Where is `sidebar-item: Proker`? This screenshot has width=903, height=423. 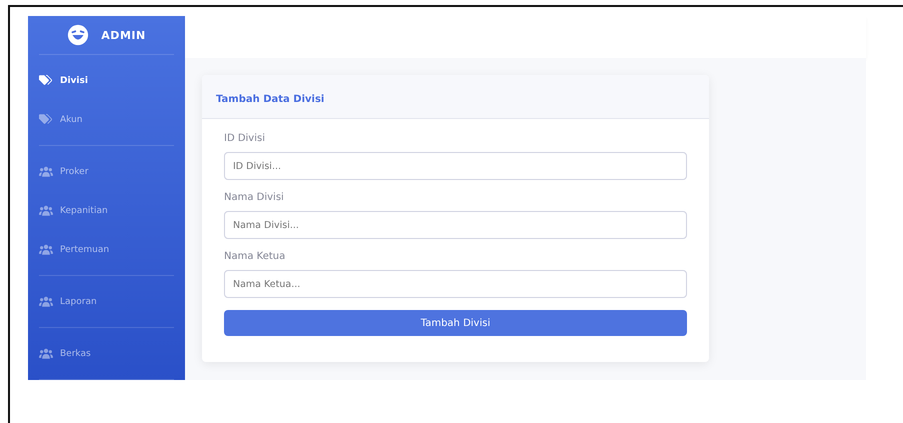 sidebar-item: Proker is located at coordinates (106, 172).